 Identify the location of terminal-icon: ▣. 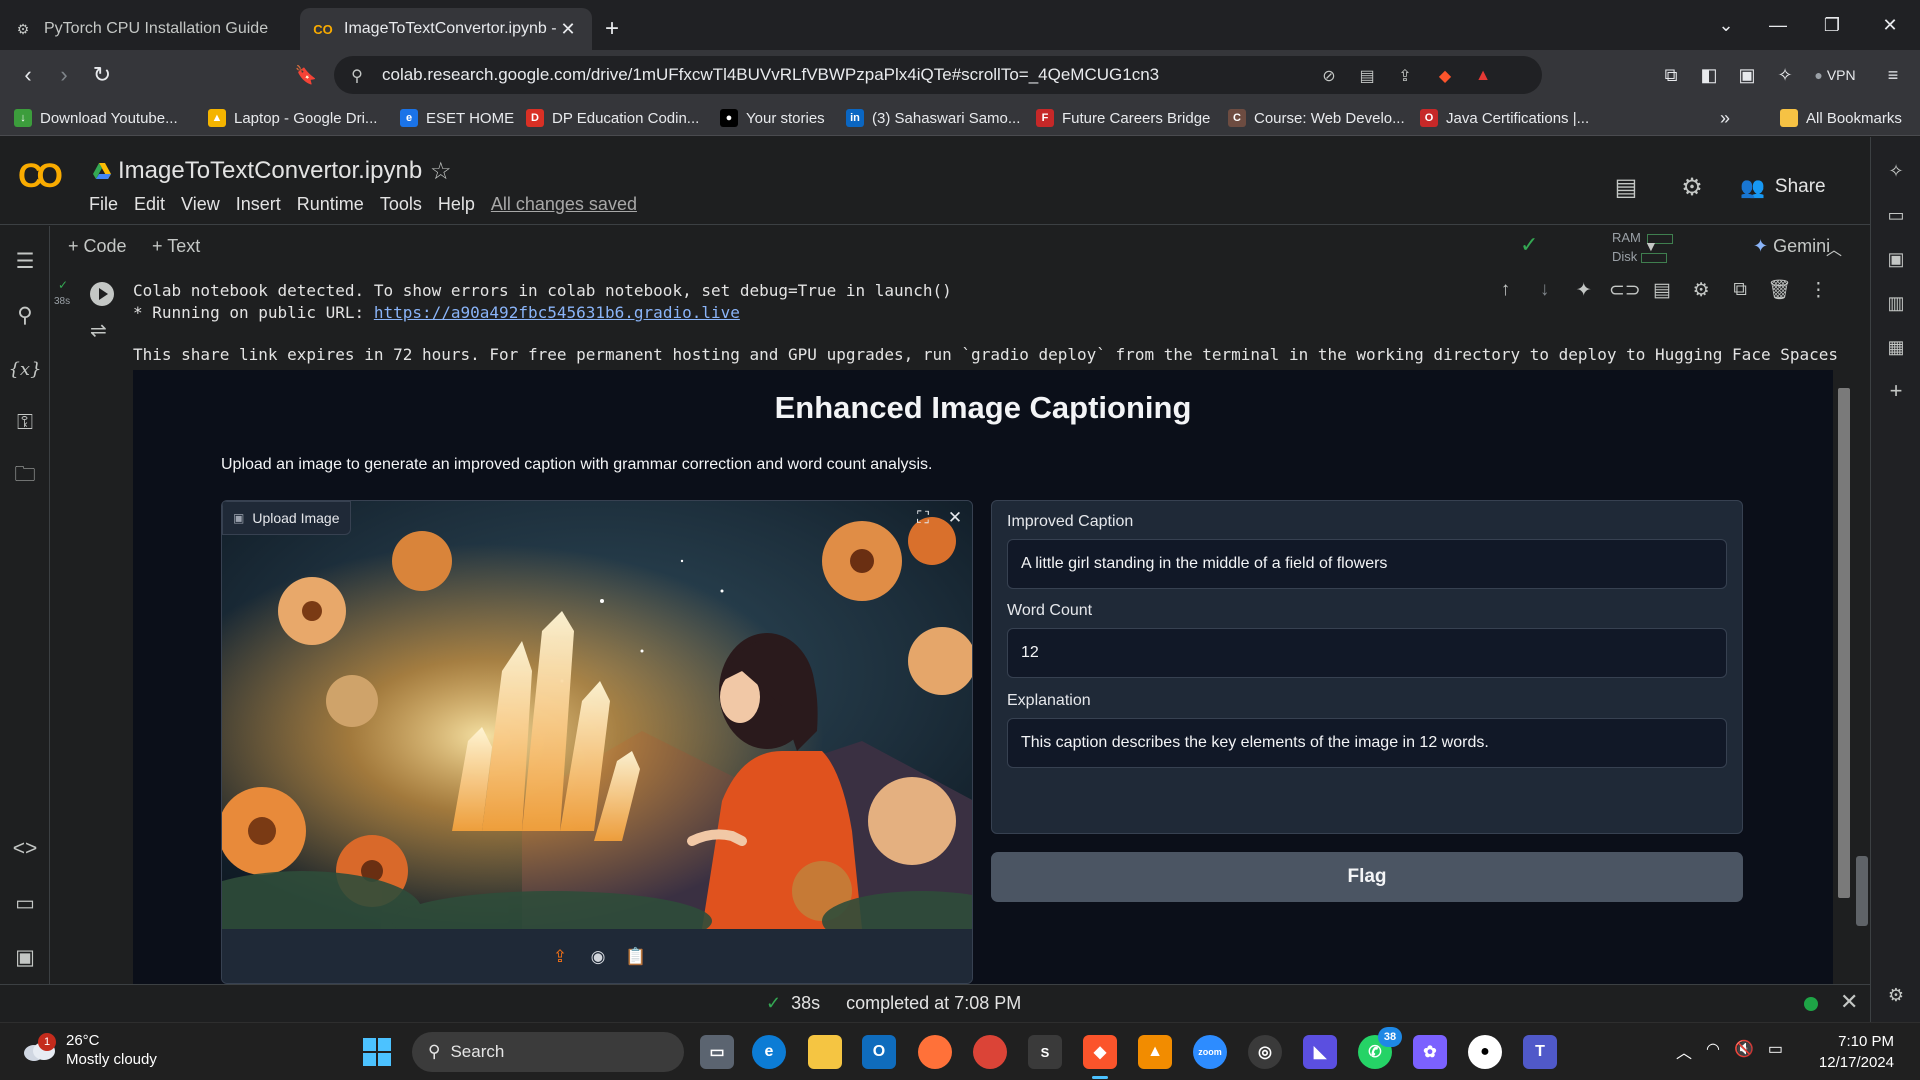
(25, 957).